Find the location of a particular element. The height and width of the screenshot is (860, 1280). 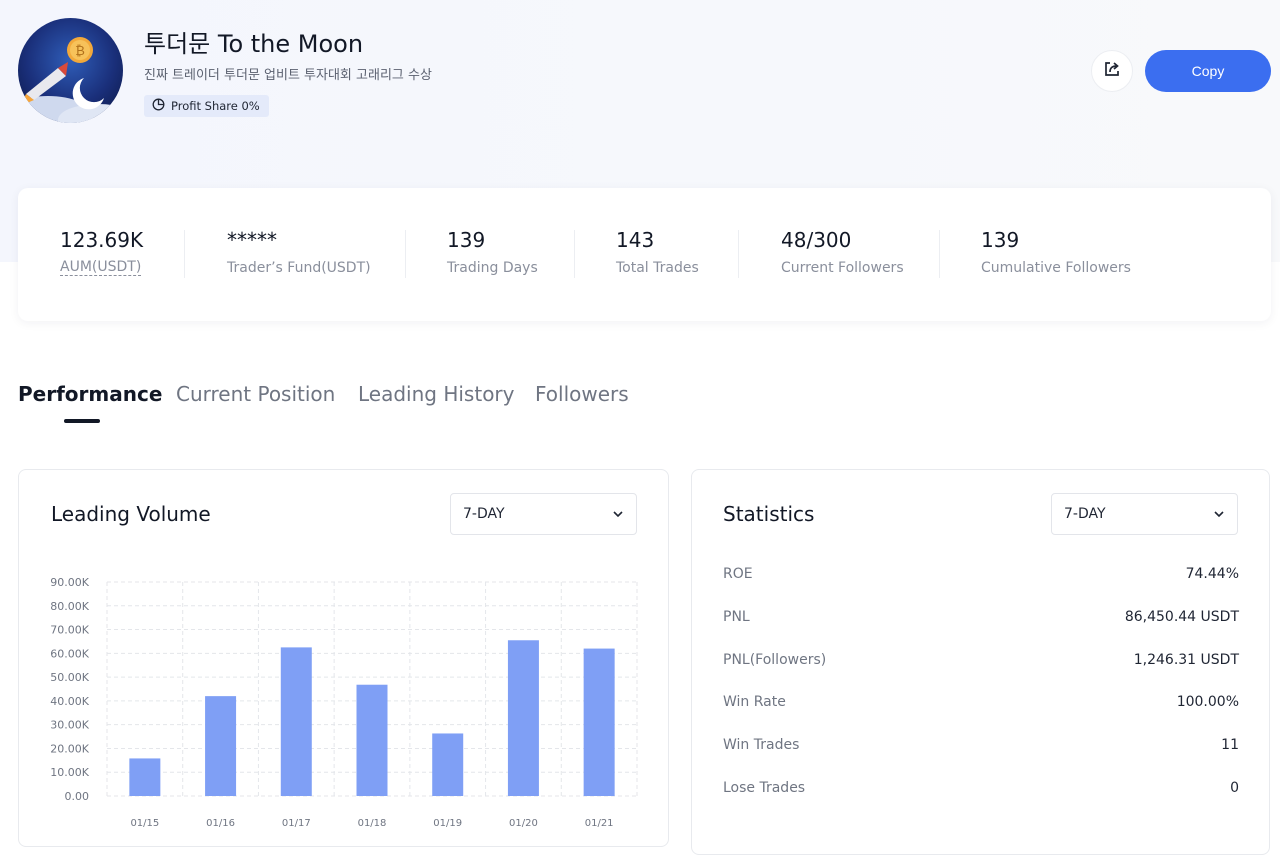

y-tick-label: 50.00K is located at coordinates (69, 677).